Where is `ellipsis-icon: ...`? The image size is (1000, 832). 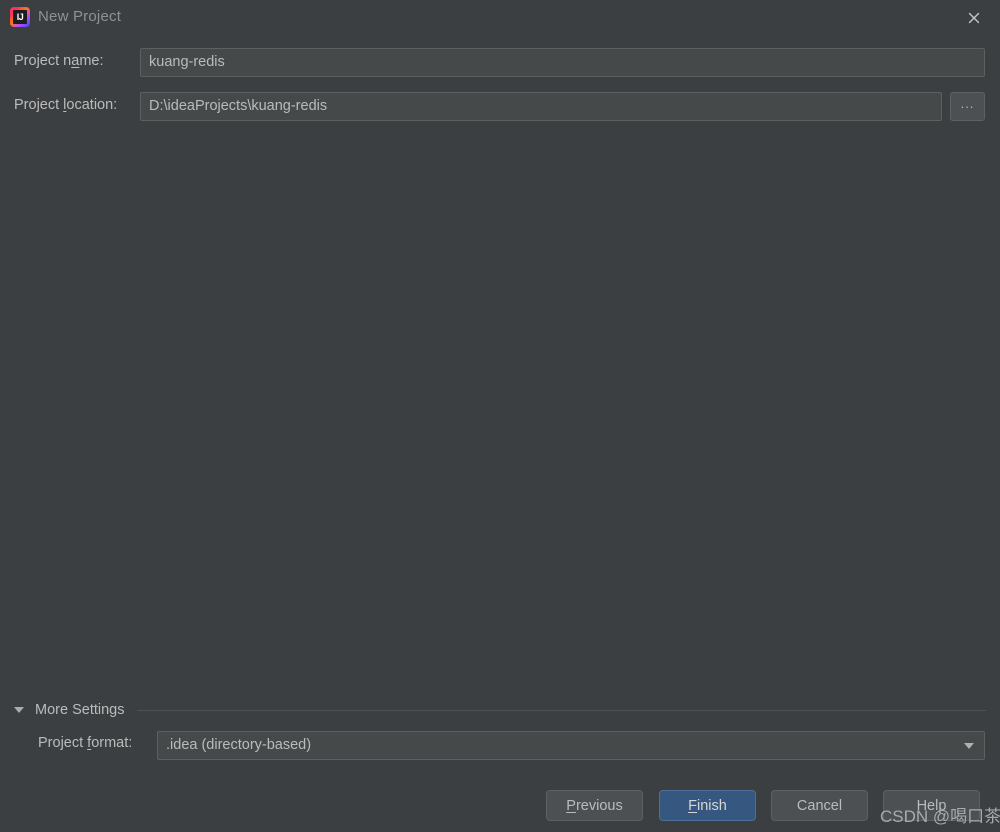 ellipsis-icon: ... is located at coordinates (967, 103).